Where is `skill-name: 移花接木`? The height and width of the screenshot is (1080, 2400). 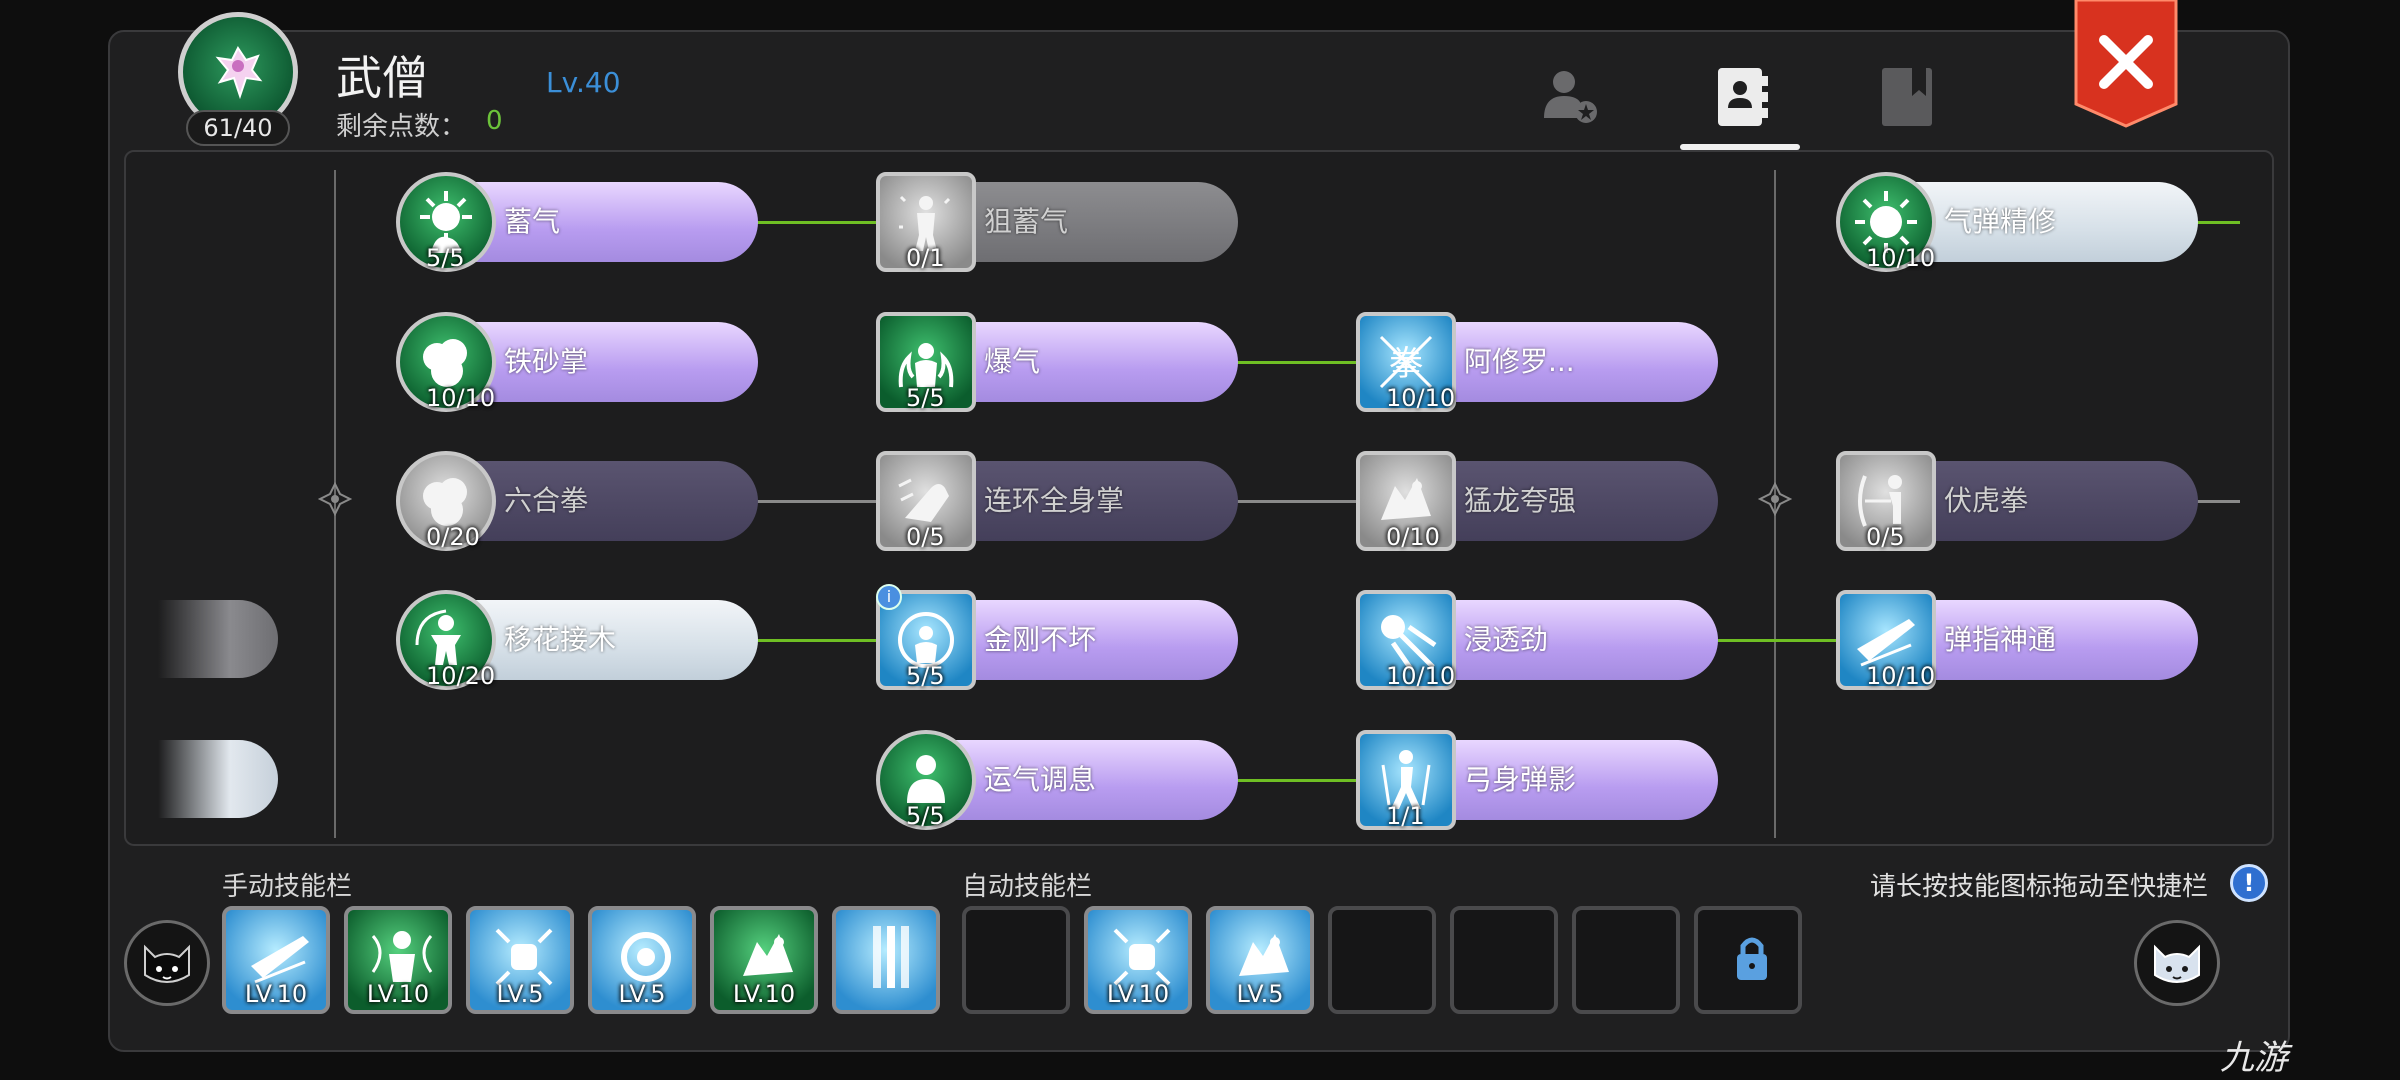 skill-name: 移花接木 is located at coordinates (560, 639).